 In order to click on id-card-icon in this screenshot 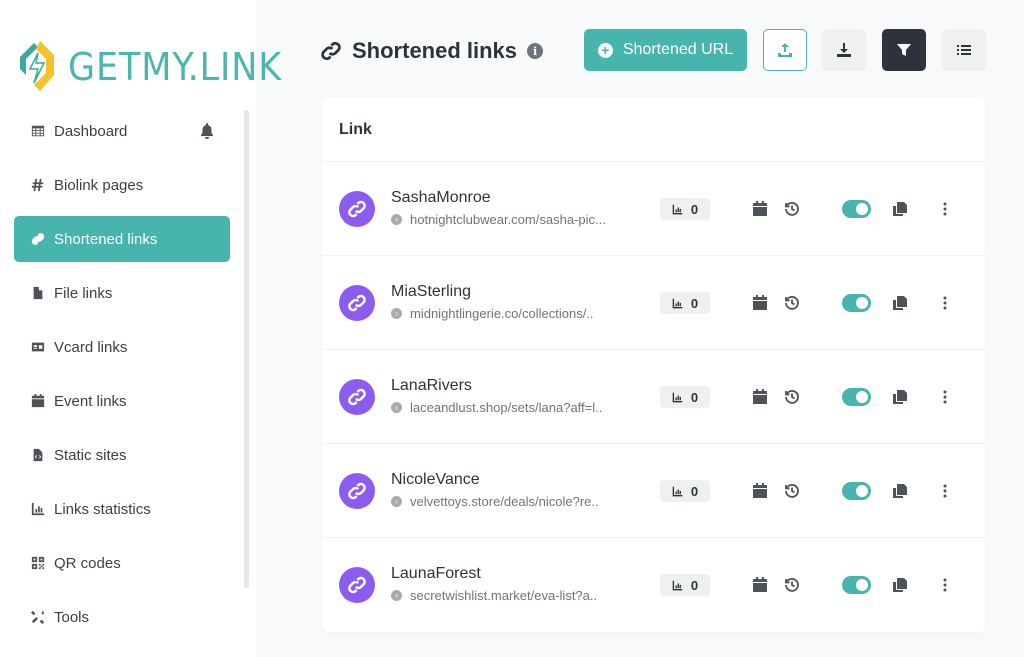, I will do `click(38, 347)`.